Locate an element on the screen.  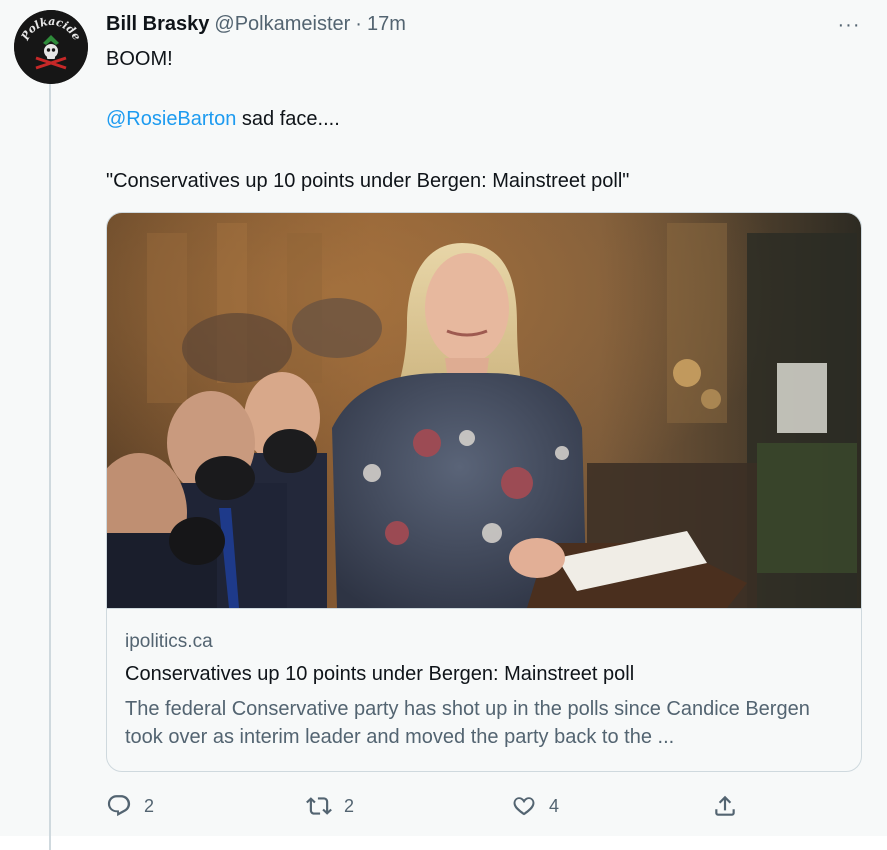
avatar: Polkacide is located at coordinates (51, 47).